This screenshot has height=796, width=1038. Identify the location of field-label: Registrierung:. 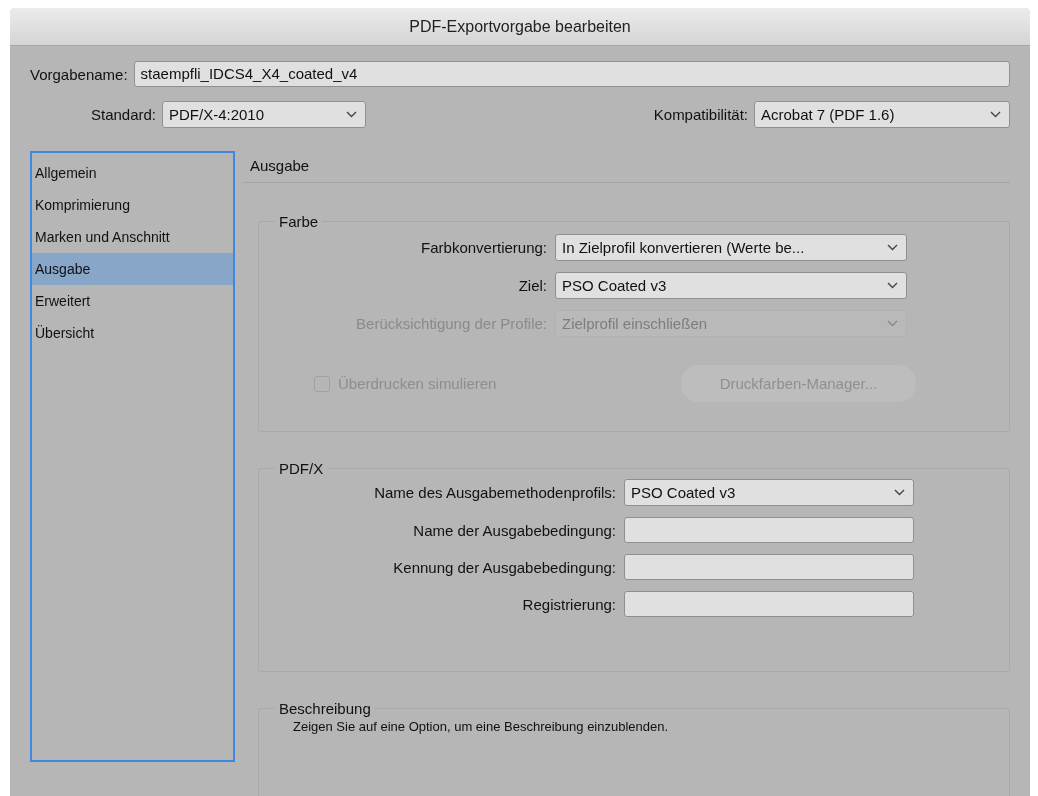
(568, 604).